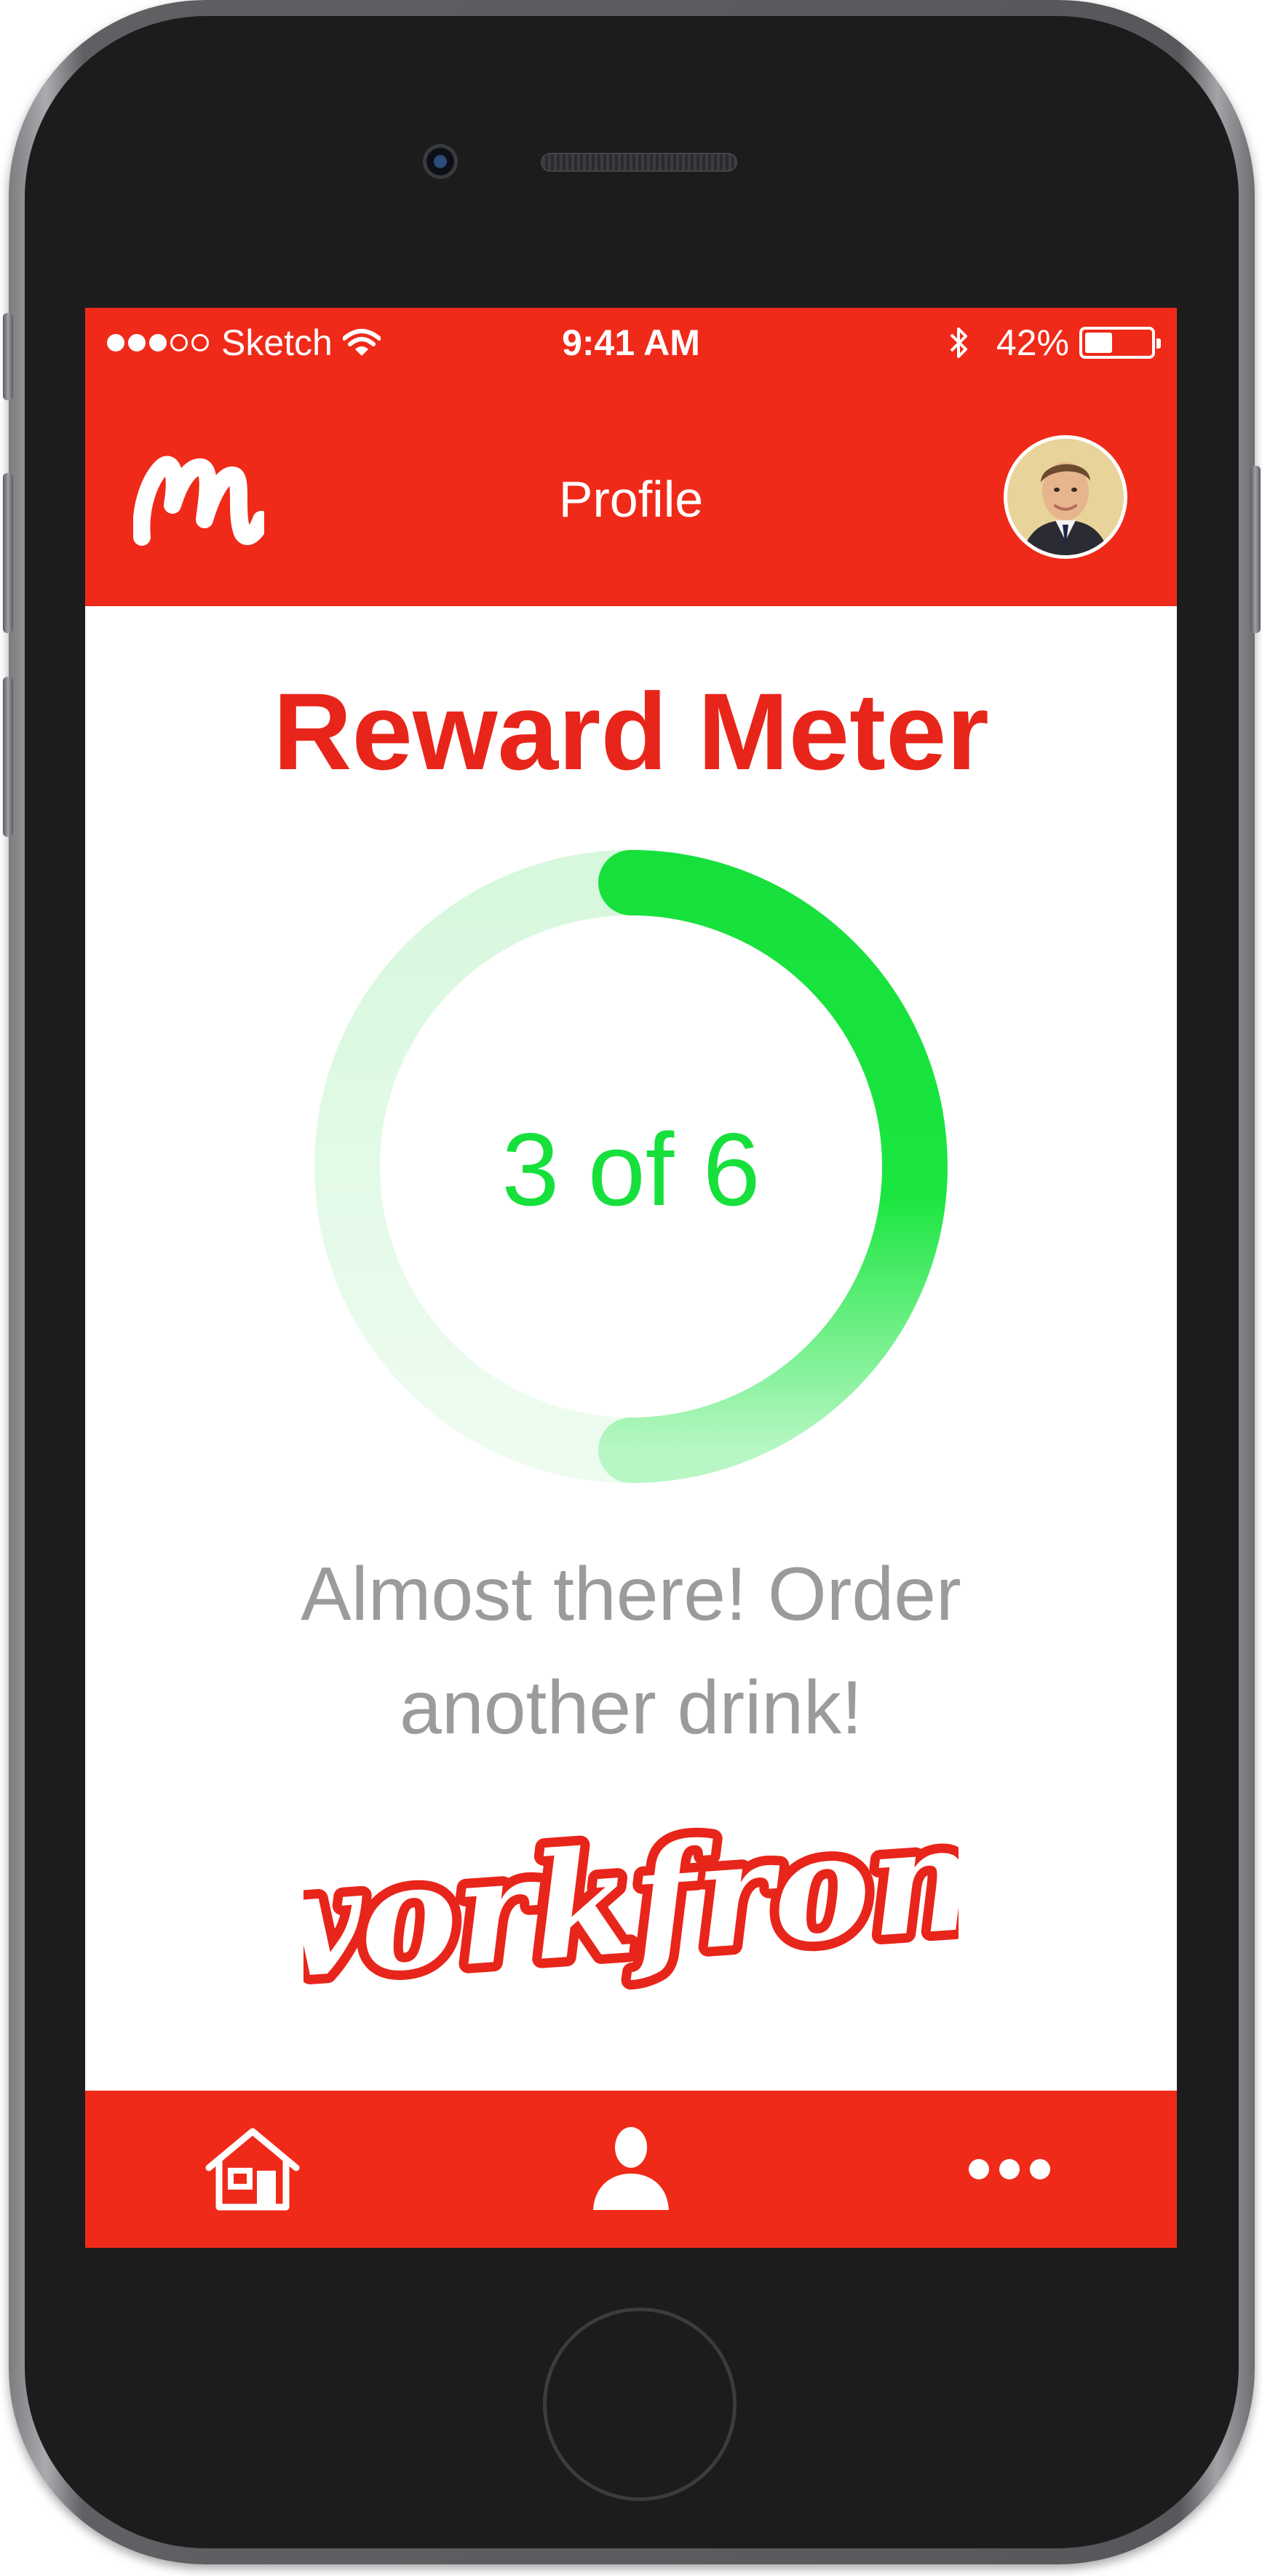 The height and width of the screenshot is (2576, 1262). What do you see at coordinates (639, 162) in the screenshot?
I see `earpiece-speaker` at bounding box center [639, 162].